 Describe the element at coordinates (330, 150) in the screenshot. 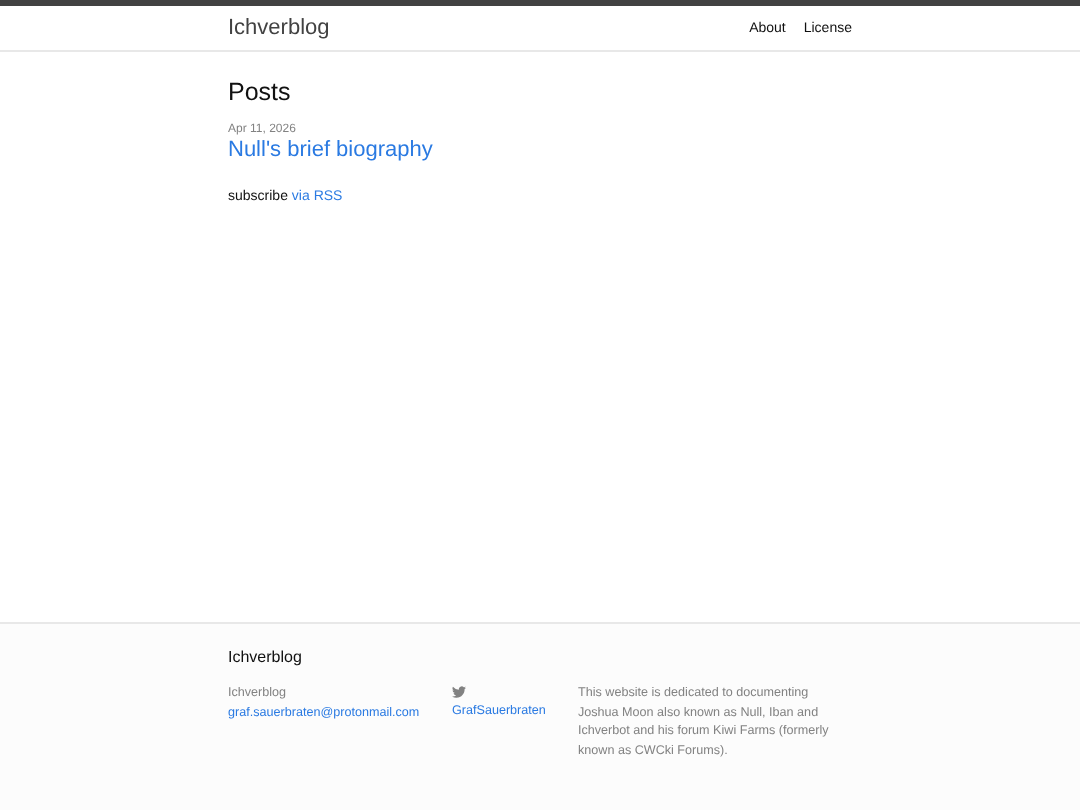

I see `post-link: Null's brief biography` at that location.